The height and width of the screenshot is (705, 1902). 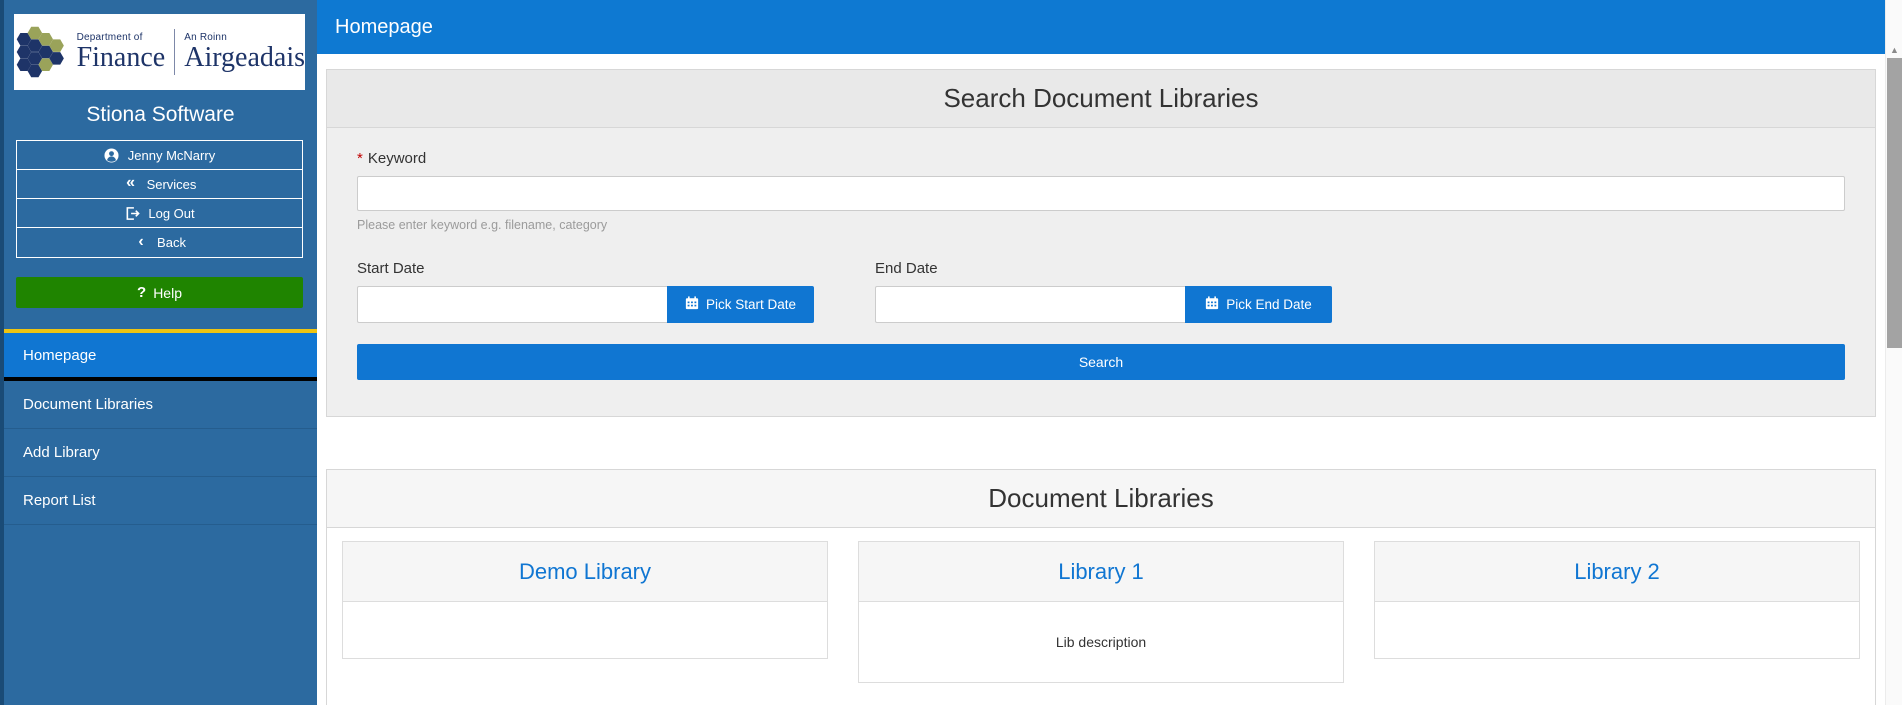 I want to click on app-title: Stiona Software, so click(x=160, y=114).